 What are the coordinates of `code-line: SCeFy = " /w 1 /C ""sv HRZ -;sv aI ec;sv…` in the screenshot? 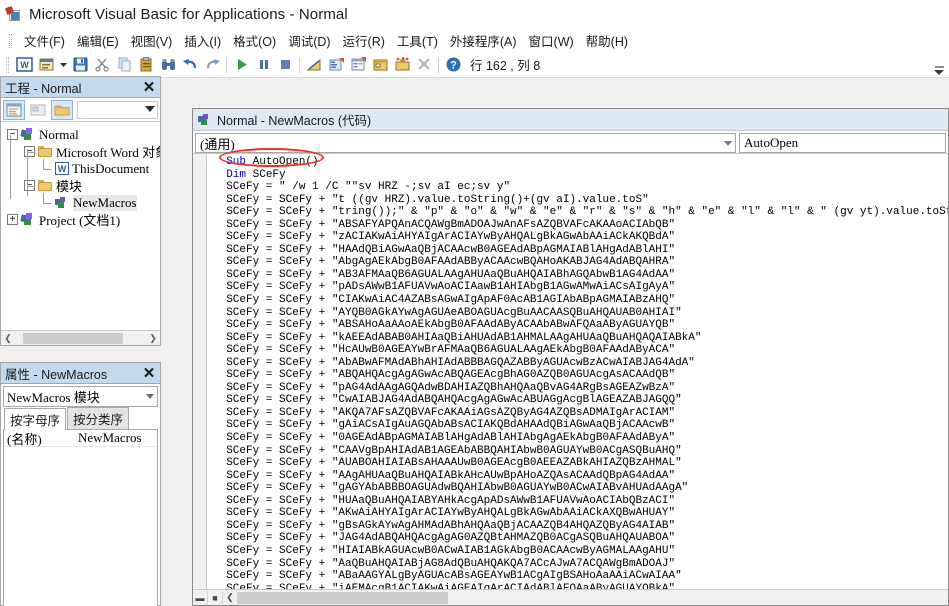 It's located at (362, 187).